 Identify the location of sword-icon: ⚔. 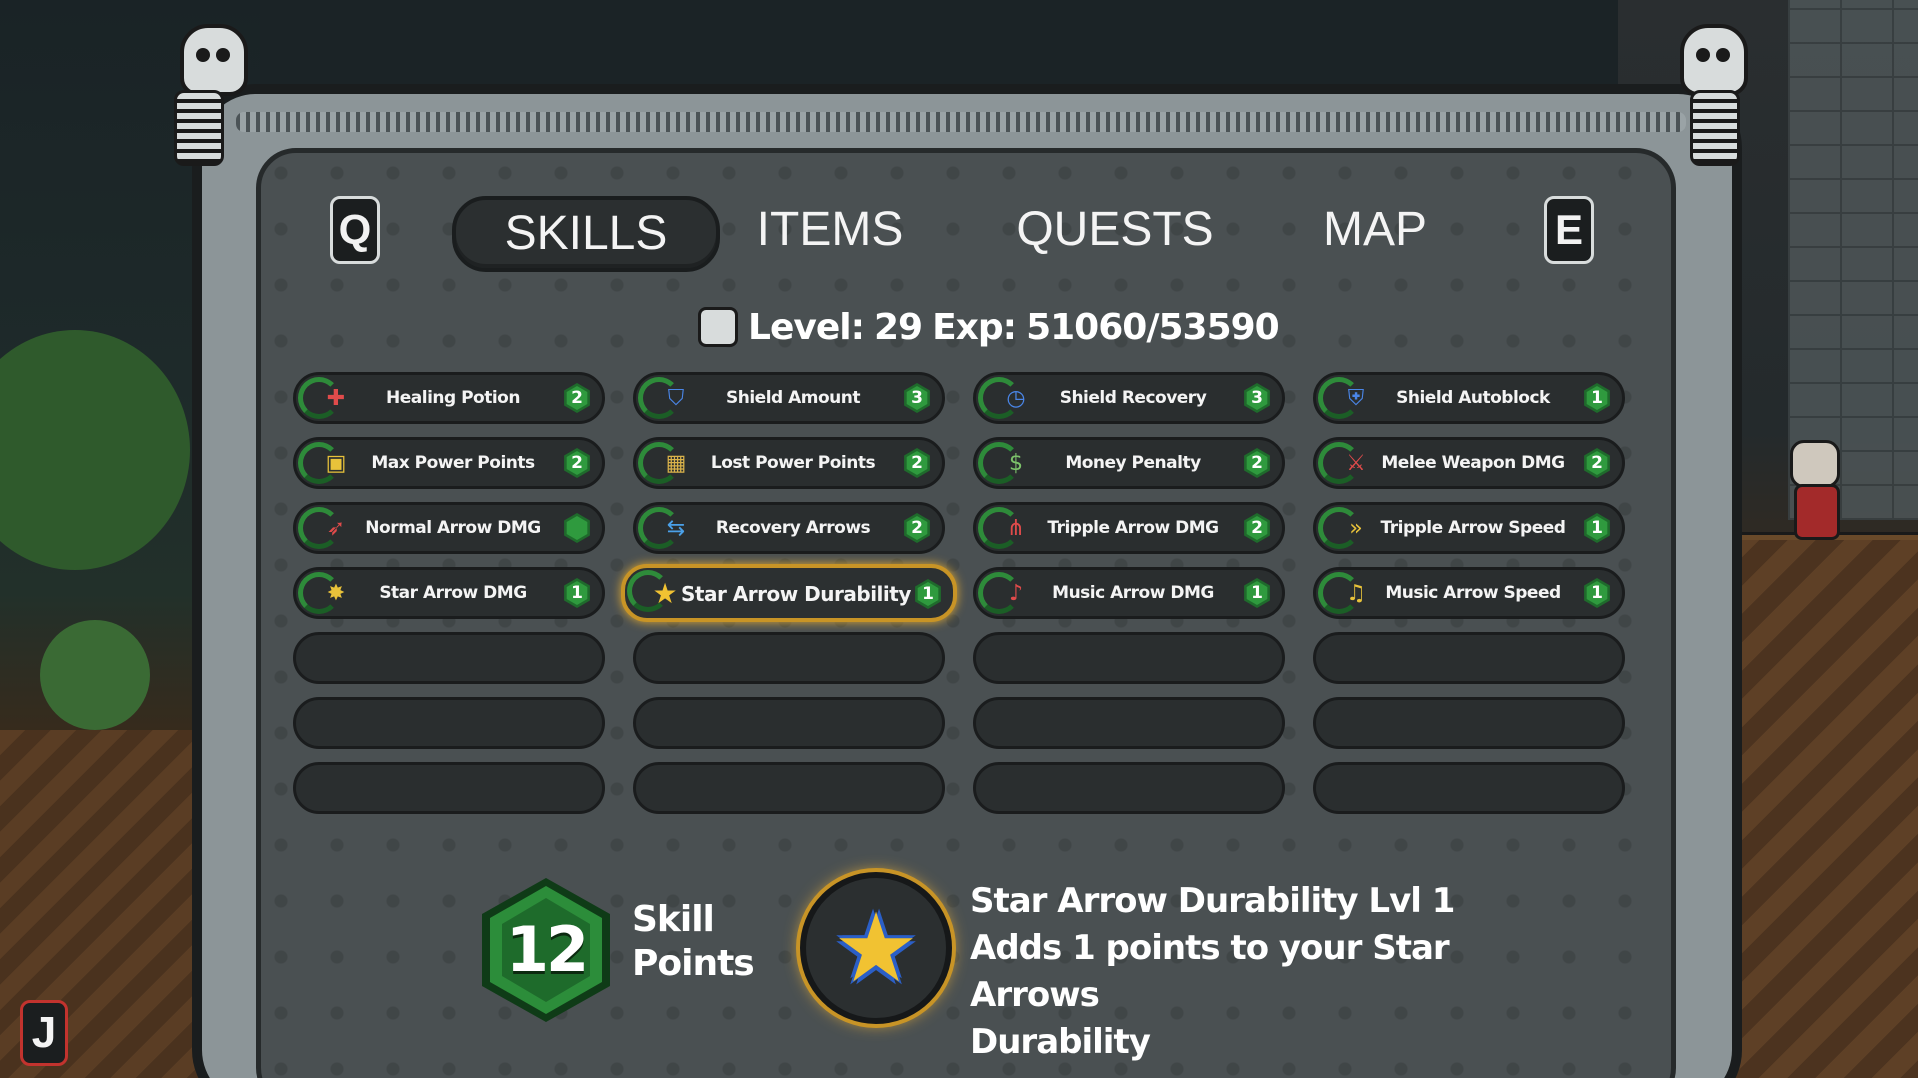
(1356, 463).